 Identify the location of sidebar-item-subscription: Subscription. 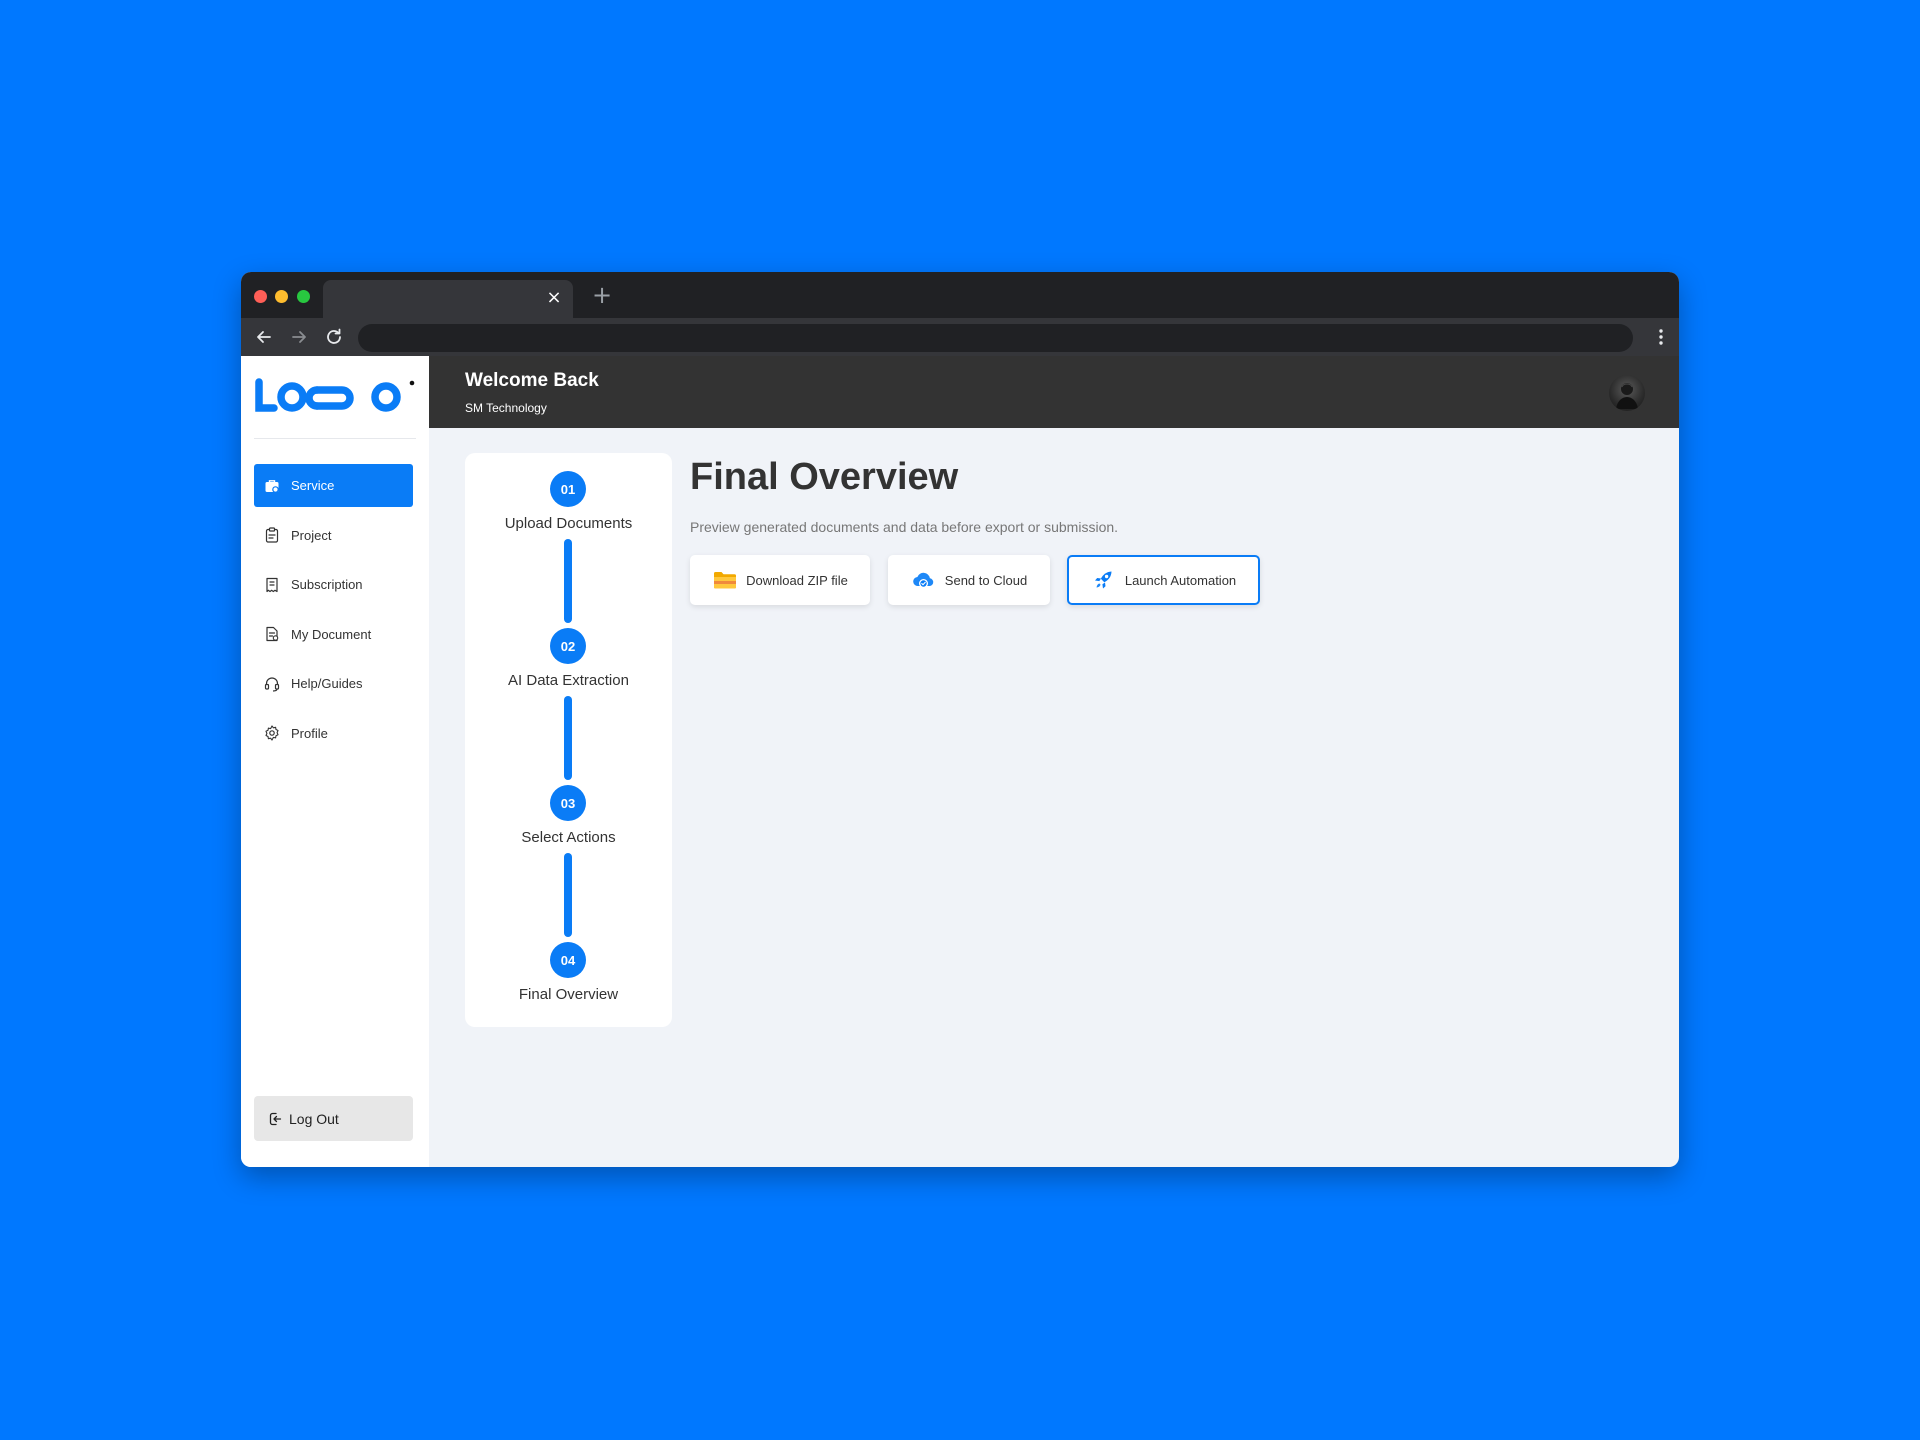
(333, 584).